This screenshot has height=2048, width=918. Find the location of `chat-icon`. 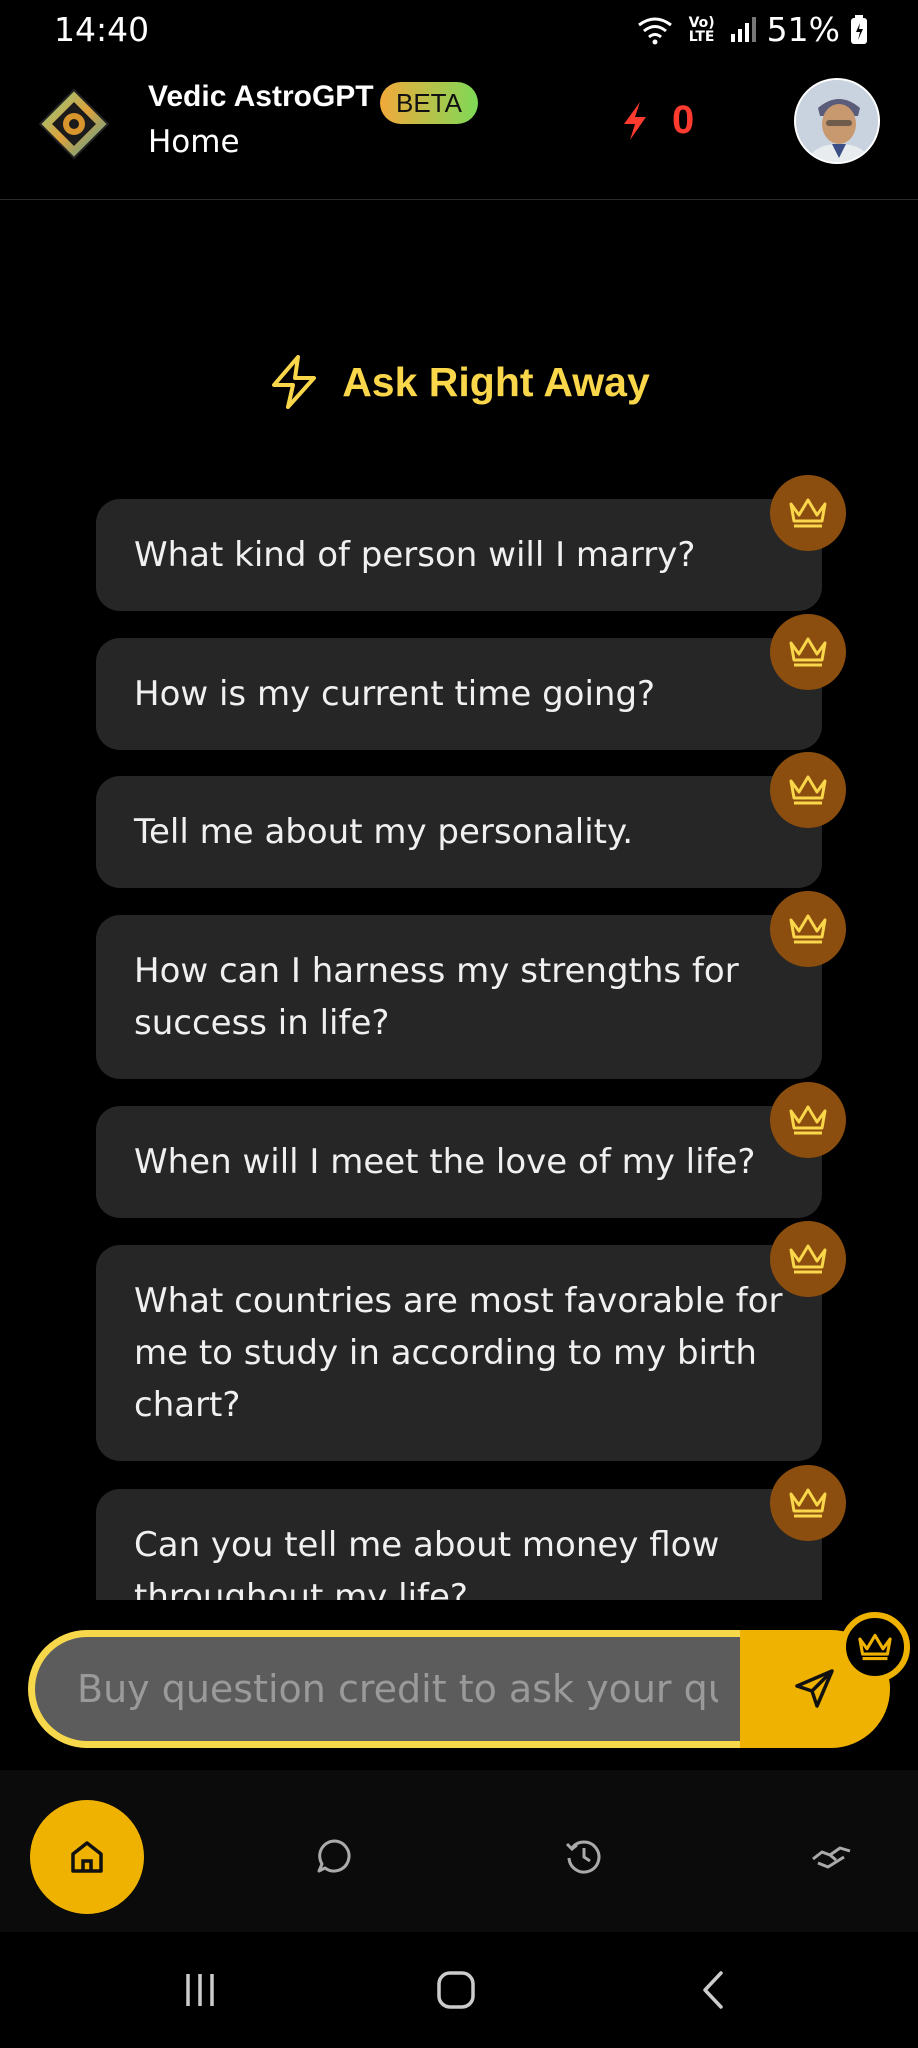

chat-icon is located at coordinates (334, 1856).